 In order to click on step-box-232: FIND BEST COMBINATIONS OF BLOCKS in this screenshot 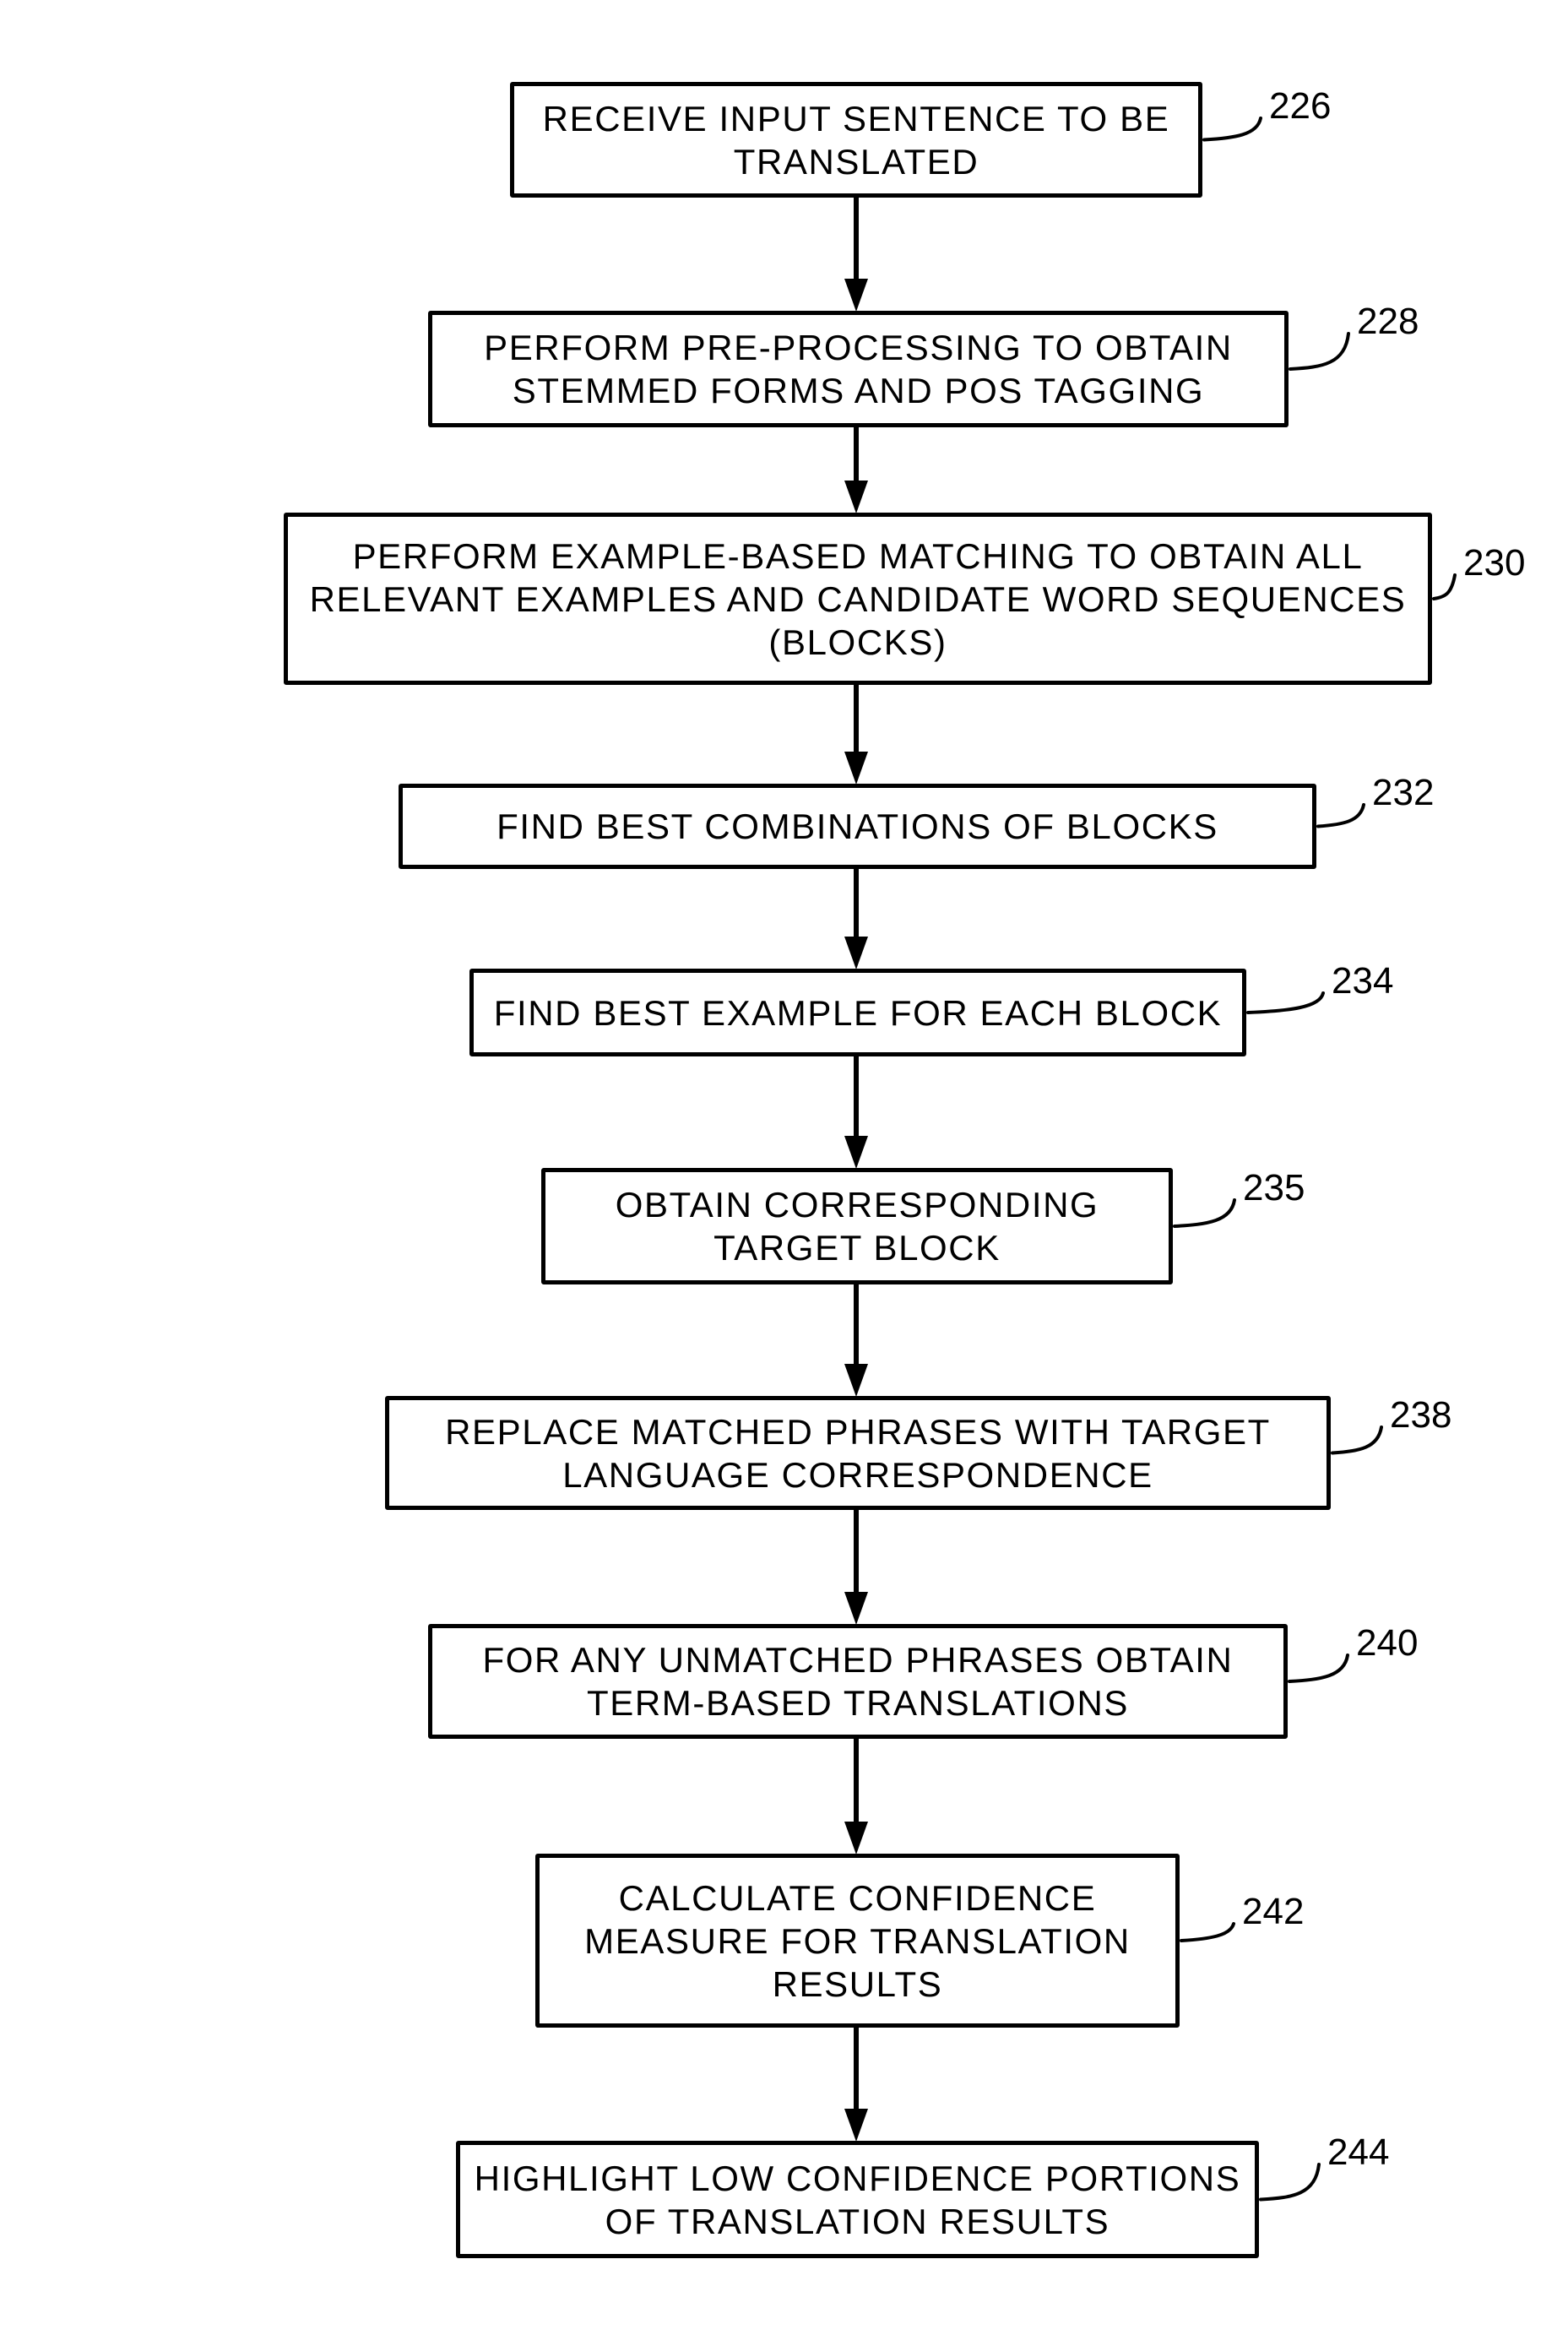, I will do `click(857, 826)`.